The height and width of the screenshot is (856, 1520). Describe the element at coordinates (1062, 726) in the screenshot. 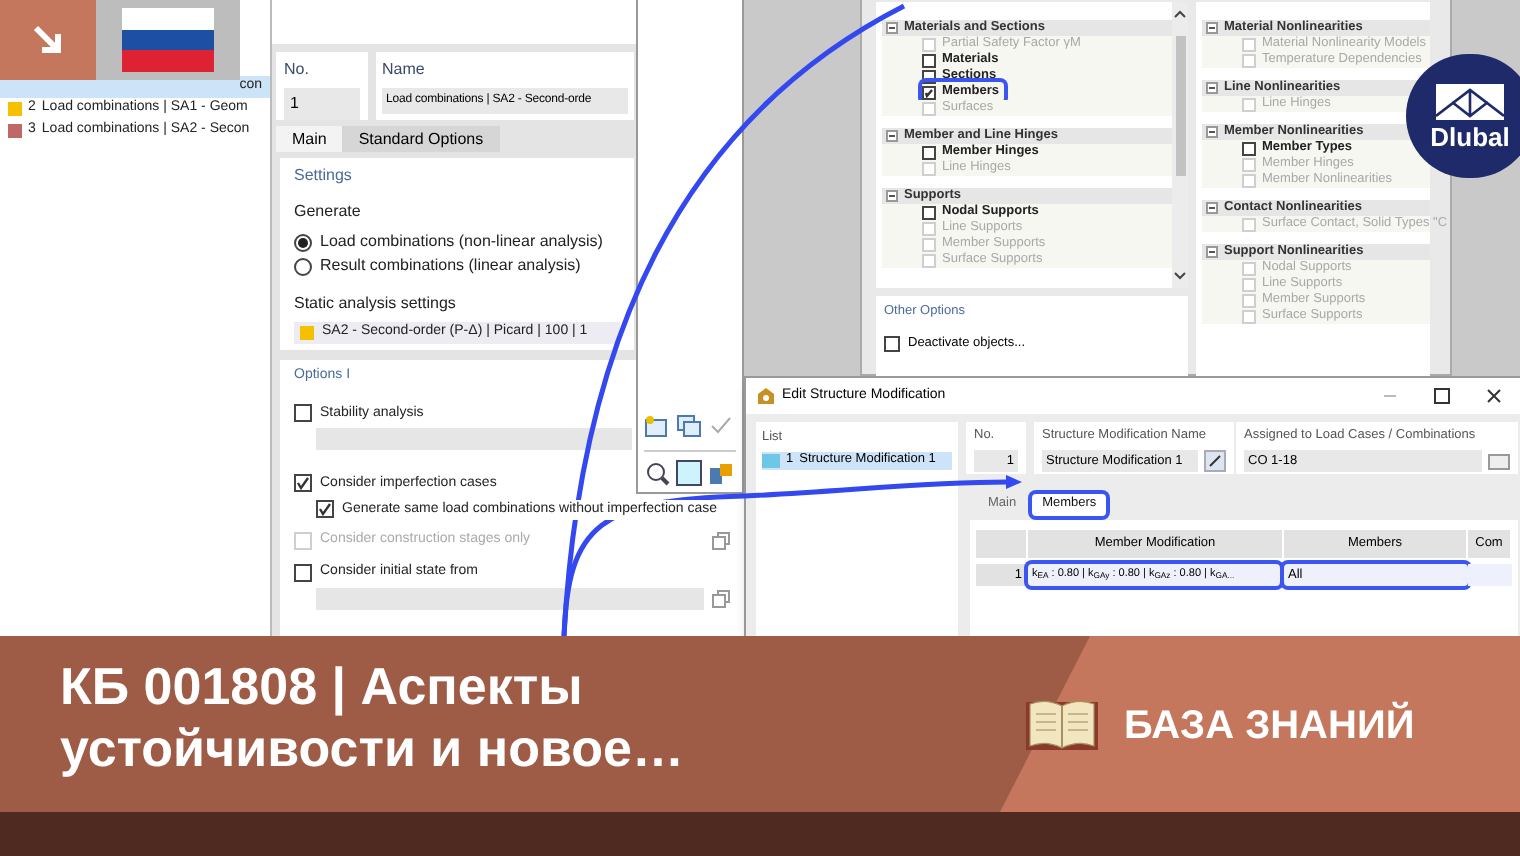

I see `book-icon` at that location.